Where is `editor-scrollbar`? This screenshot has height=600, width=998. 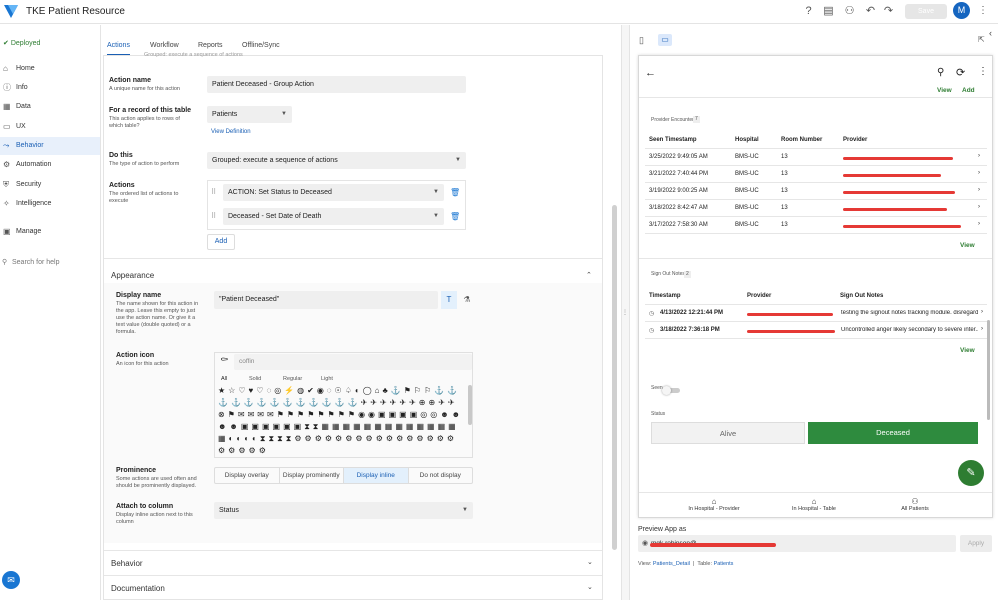 editor-scrollbar is located at coordinates (614, 377).